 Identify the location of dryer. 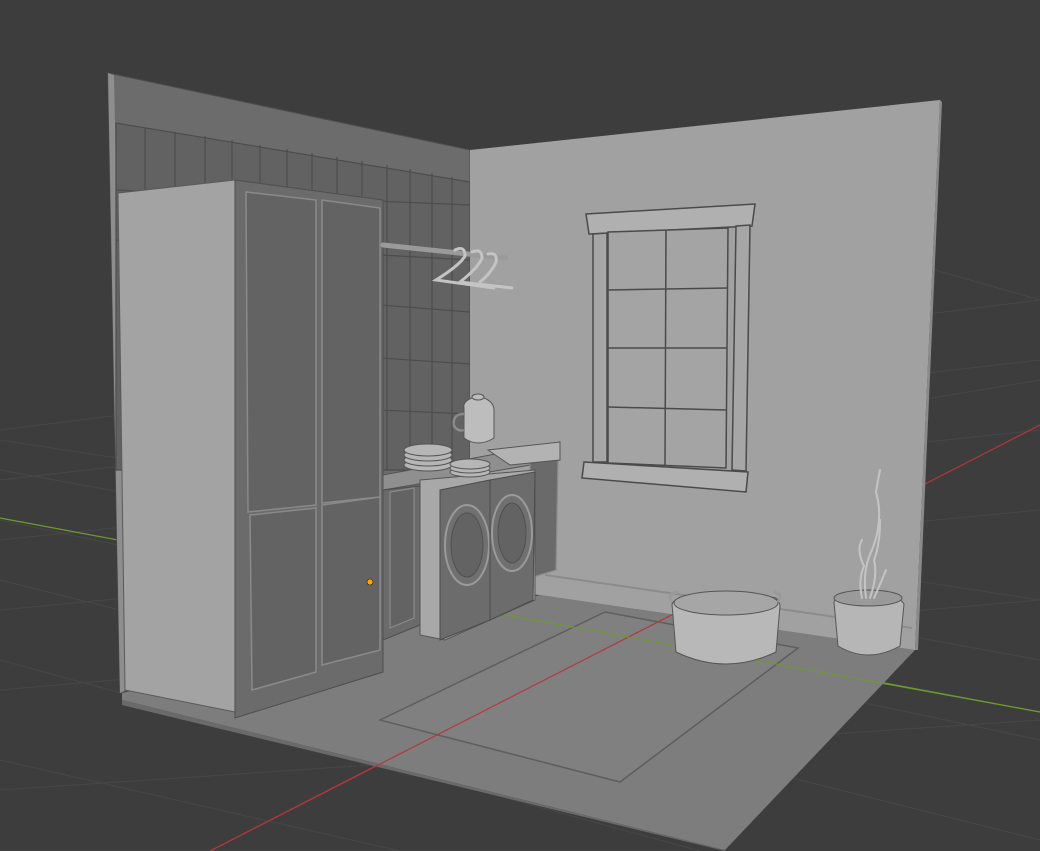
(512, 546).